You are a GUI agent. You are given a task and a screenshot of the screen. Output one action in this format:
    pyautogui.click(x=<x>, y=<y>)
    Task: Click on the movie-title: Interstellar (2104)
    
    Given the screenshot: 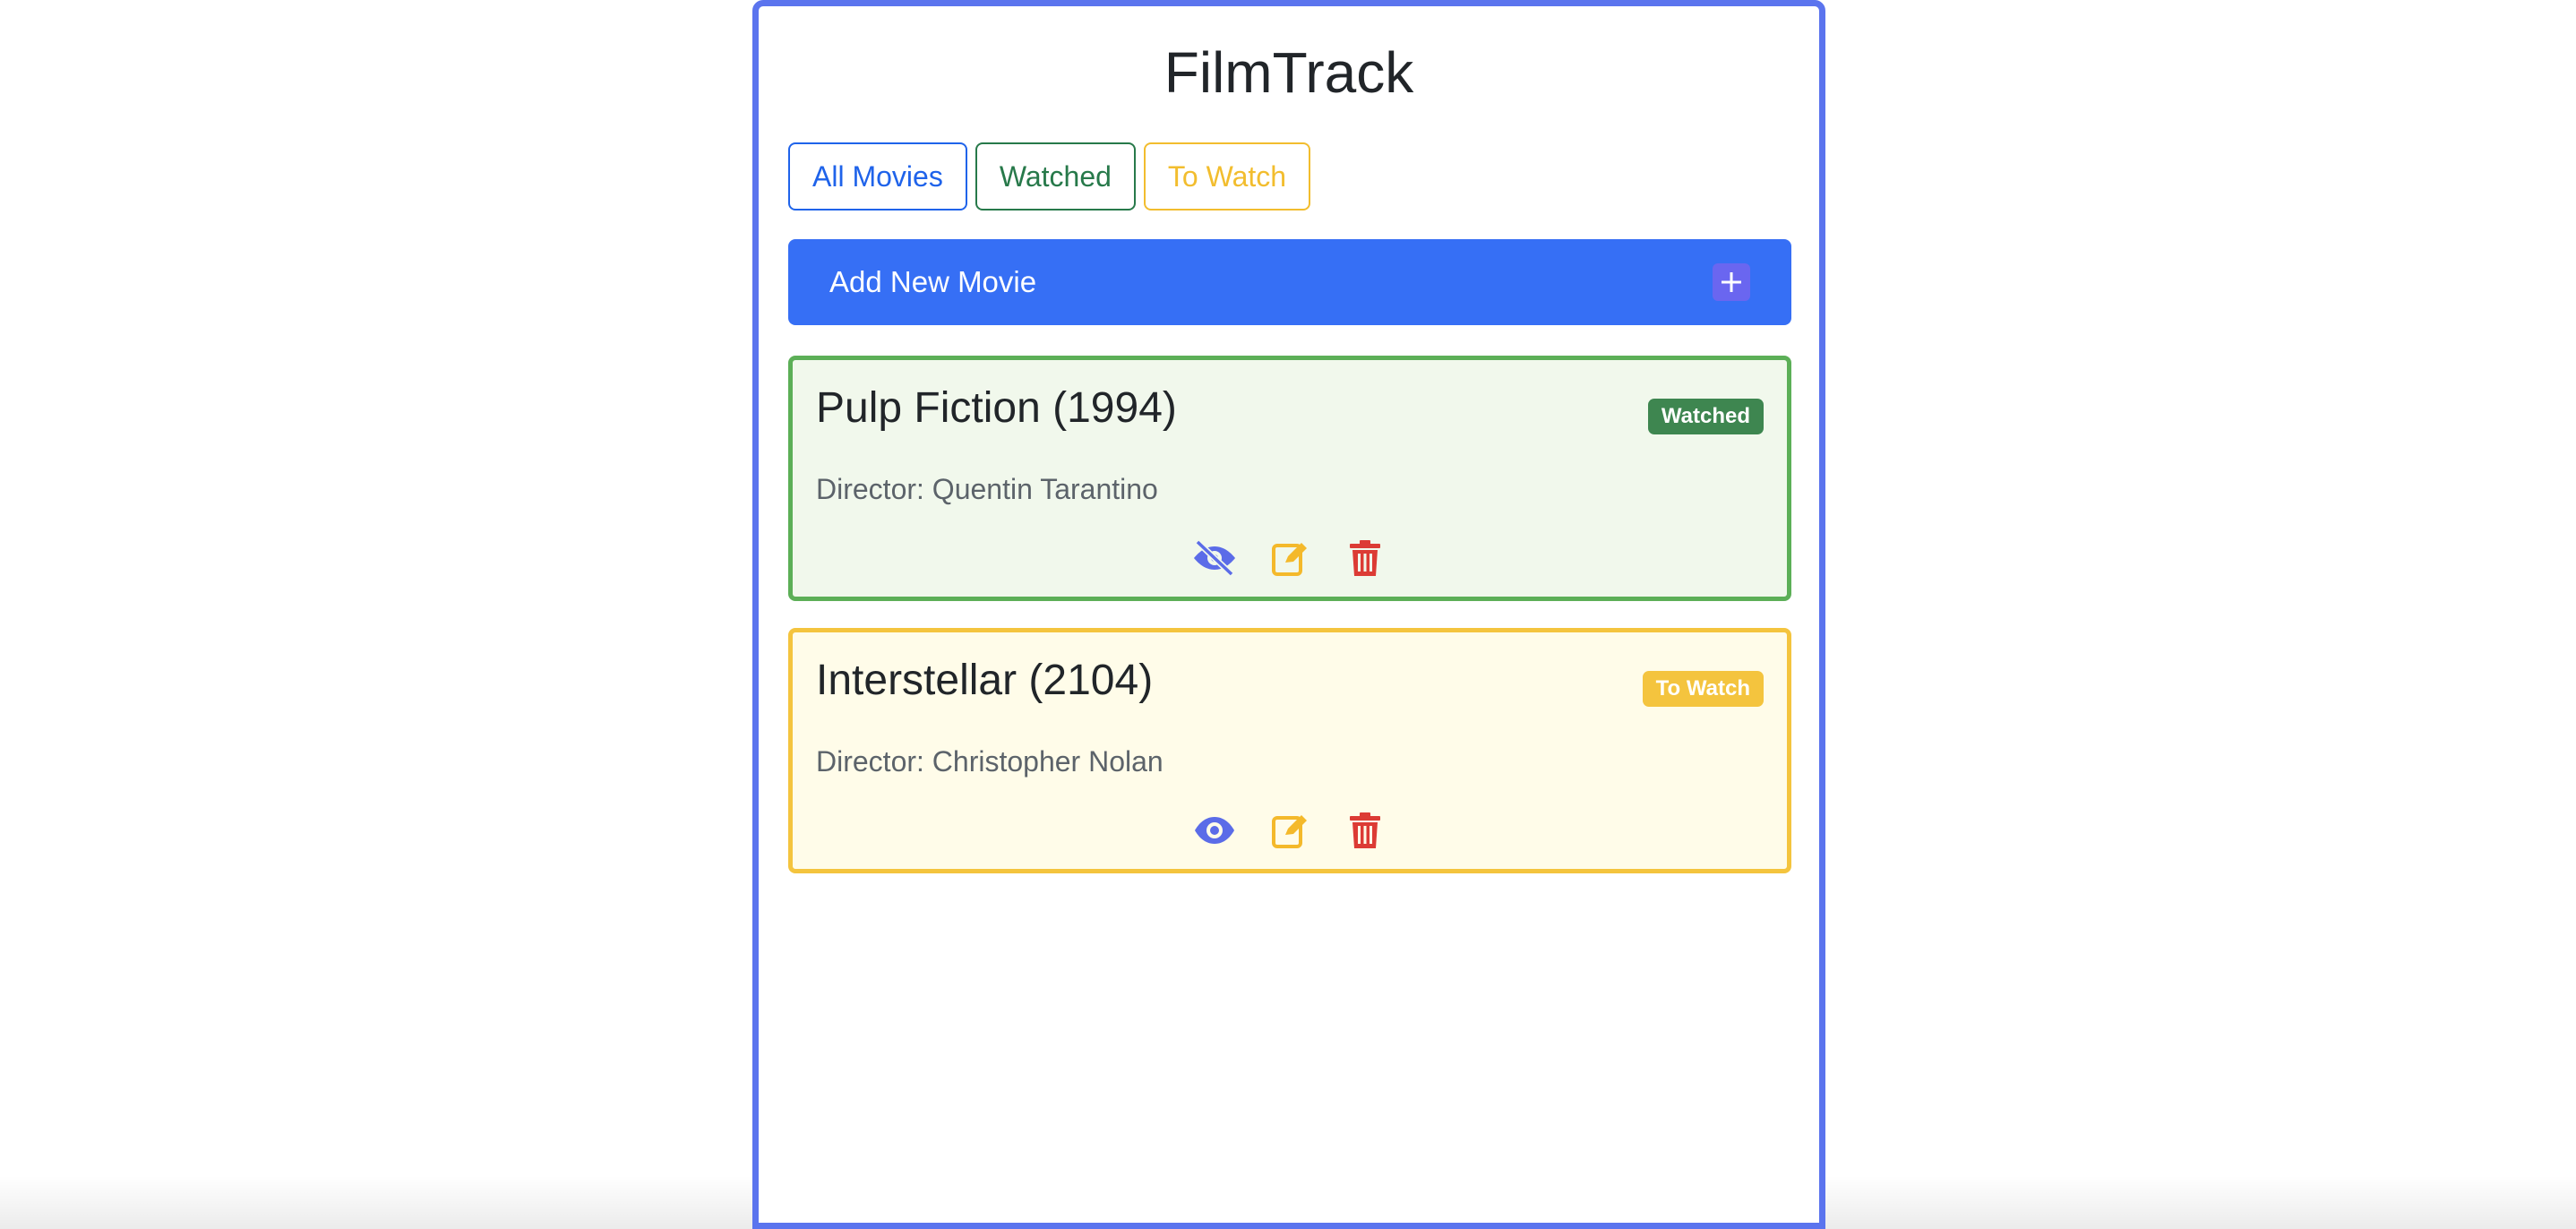 What is the action you would take?
    pyautogui.click(x=985, y=681)
    